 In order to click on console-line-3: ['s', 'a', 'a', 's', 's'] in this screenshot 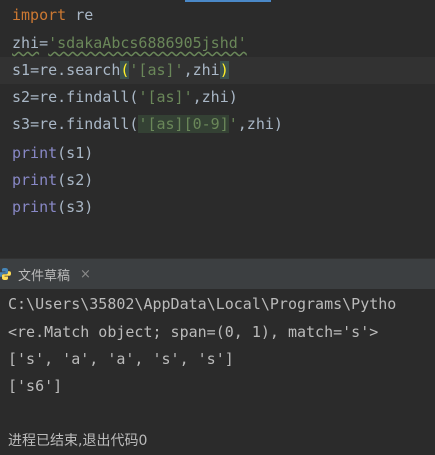, I will do `click(121, 359)`.